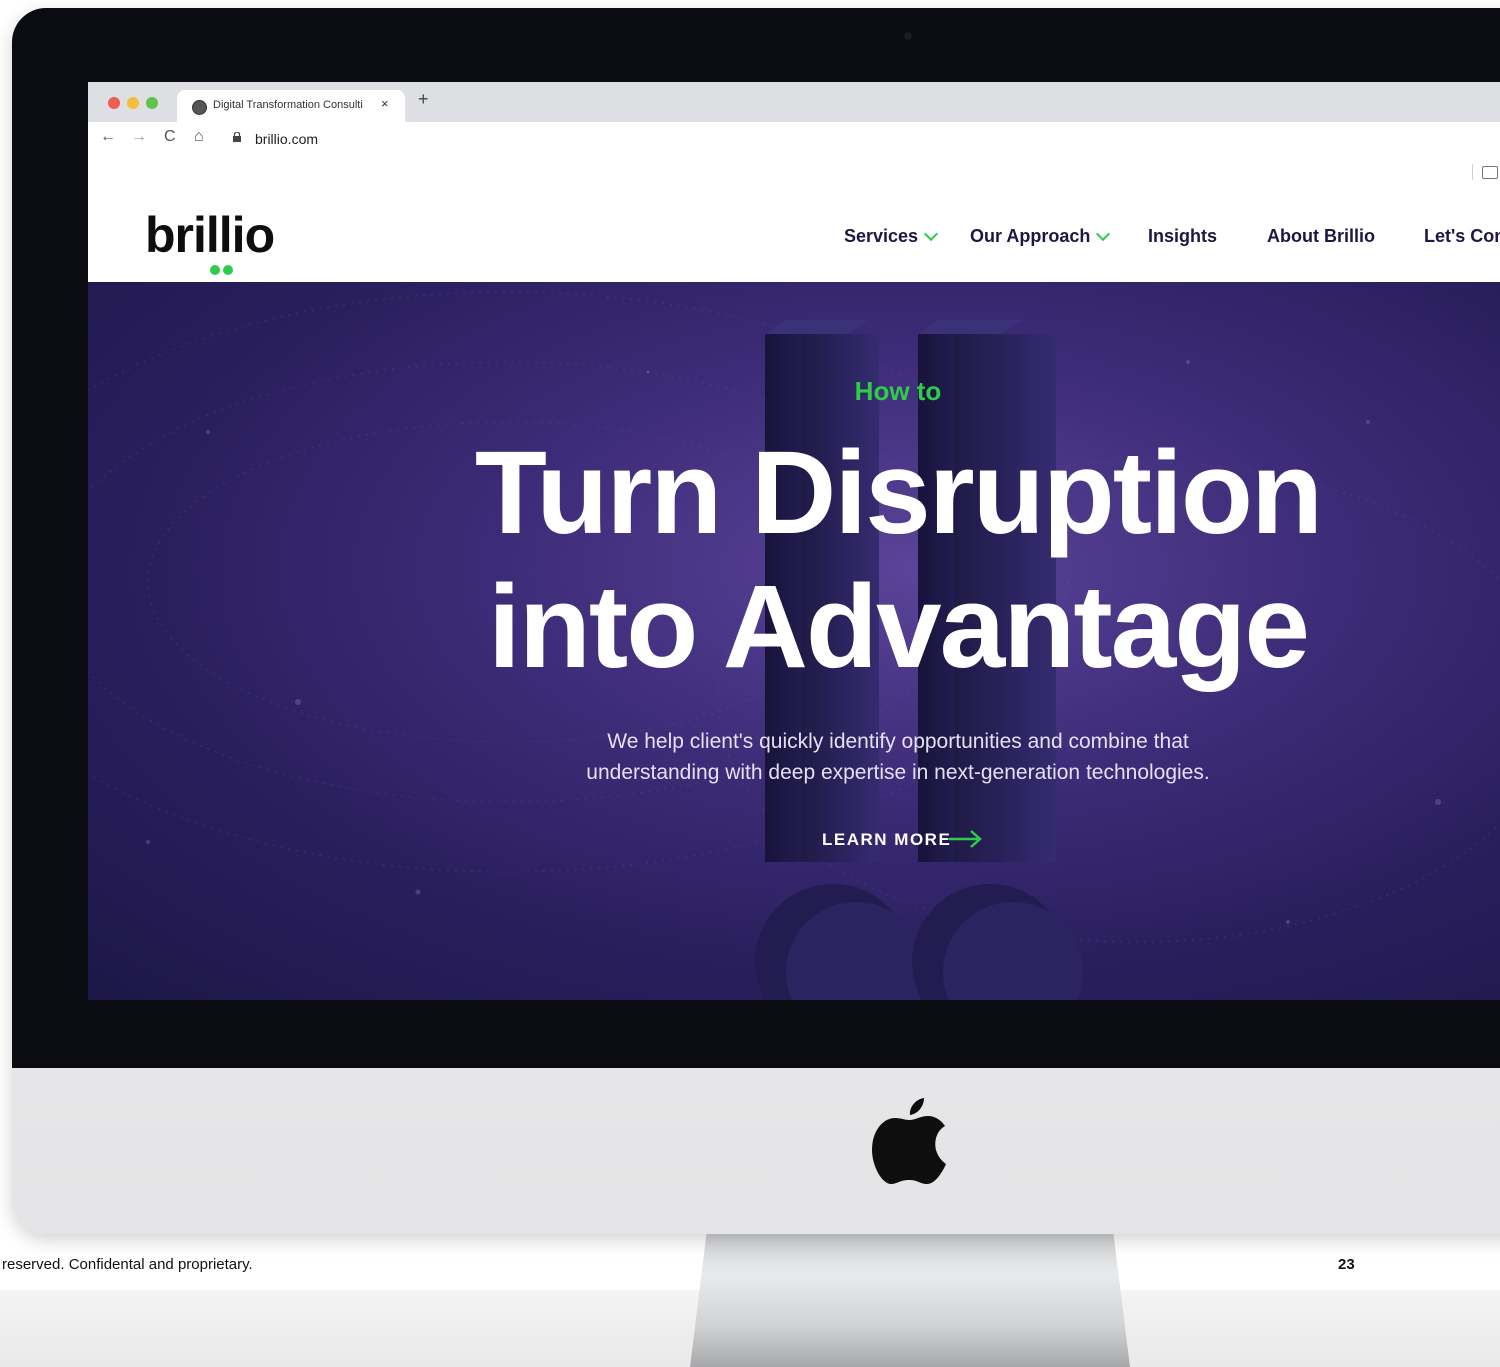  Describe the element at coordinates (423, 99) in the screenshot. I see `new-tab-button: +` at that location.